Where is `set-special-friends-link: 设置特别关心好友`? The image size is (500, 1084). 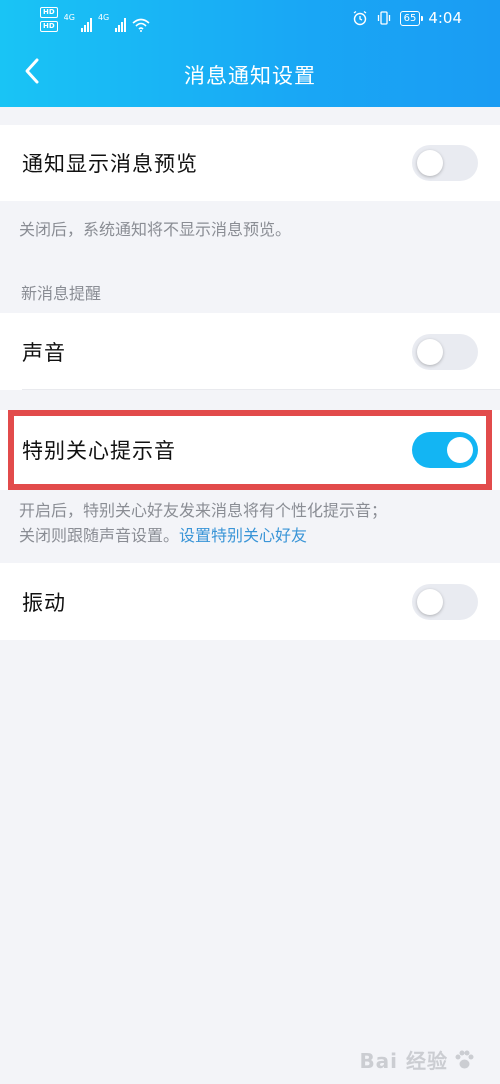 set-special-friends-link: 设置特别关心好友 is located at coordinates (243, 535).